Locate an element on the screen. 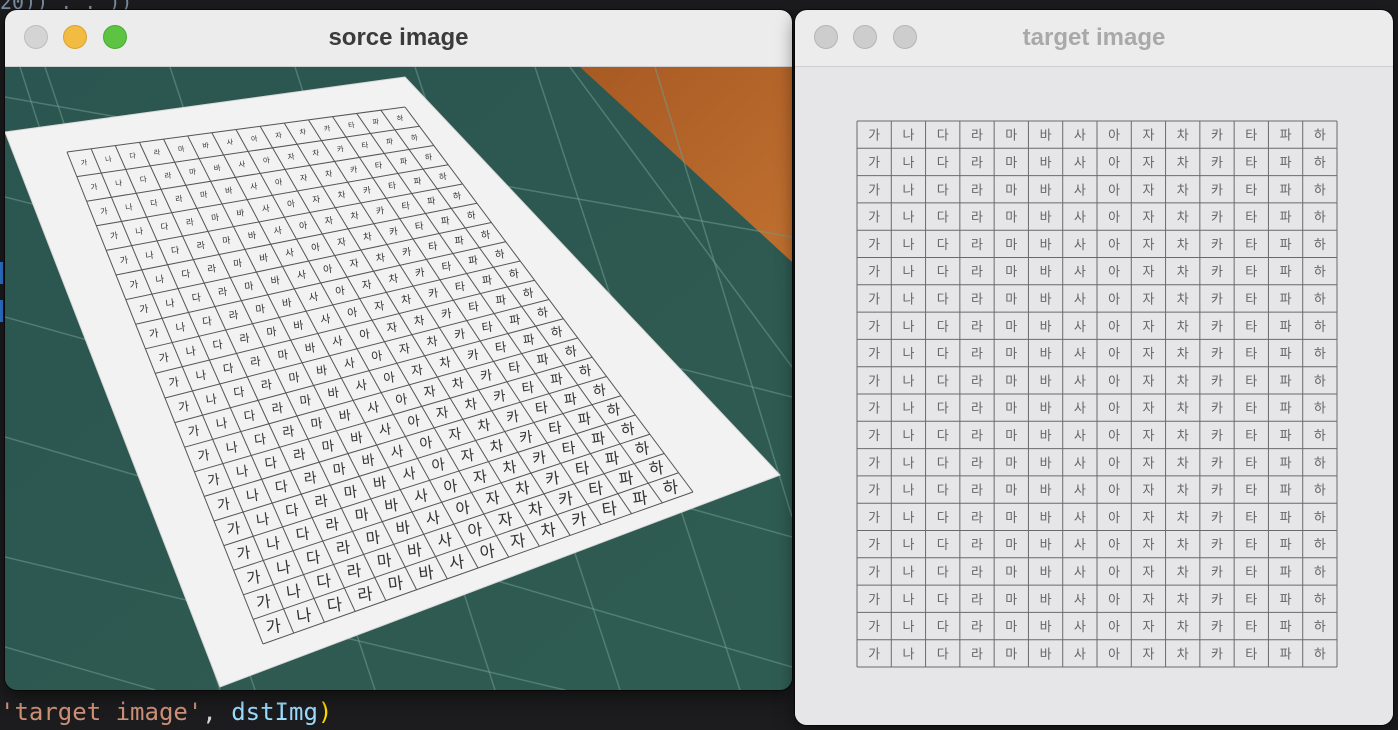  window-titlebar: target image is located at coordinates (1094, 38).